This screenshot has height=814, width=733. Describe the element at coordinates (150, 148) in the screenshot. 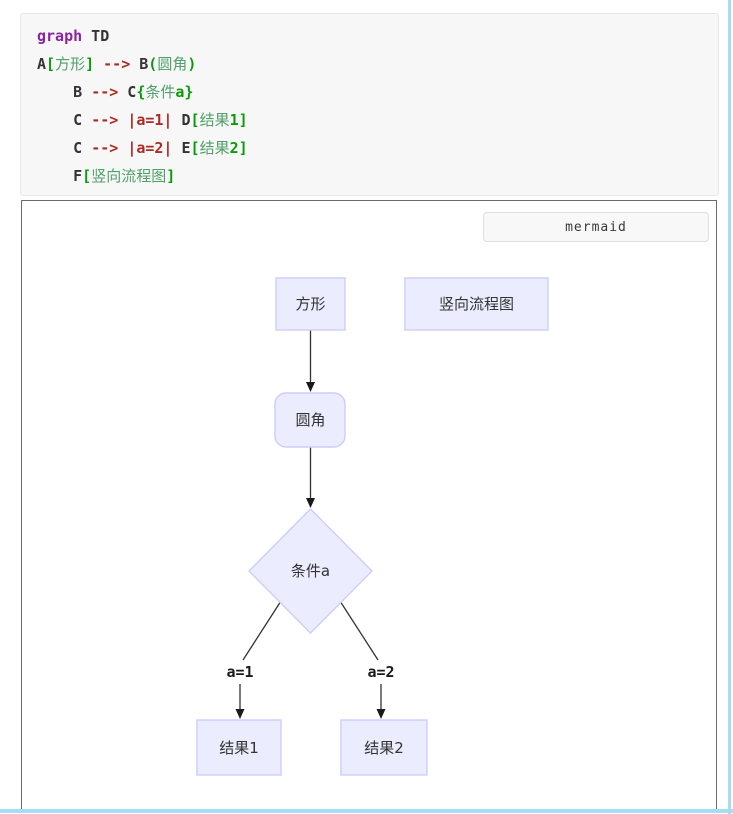

I see `code-token: |a=2|` at that location.